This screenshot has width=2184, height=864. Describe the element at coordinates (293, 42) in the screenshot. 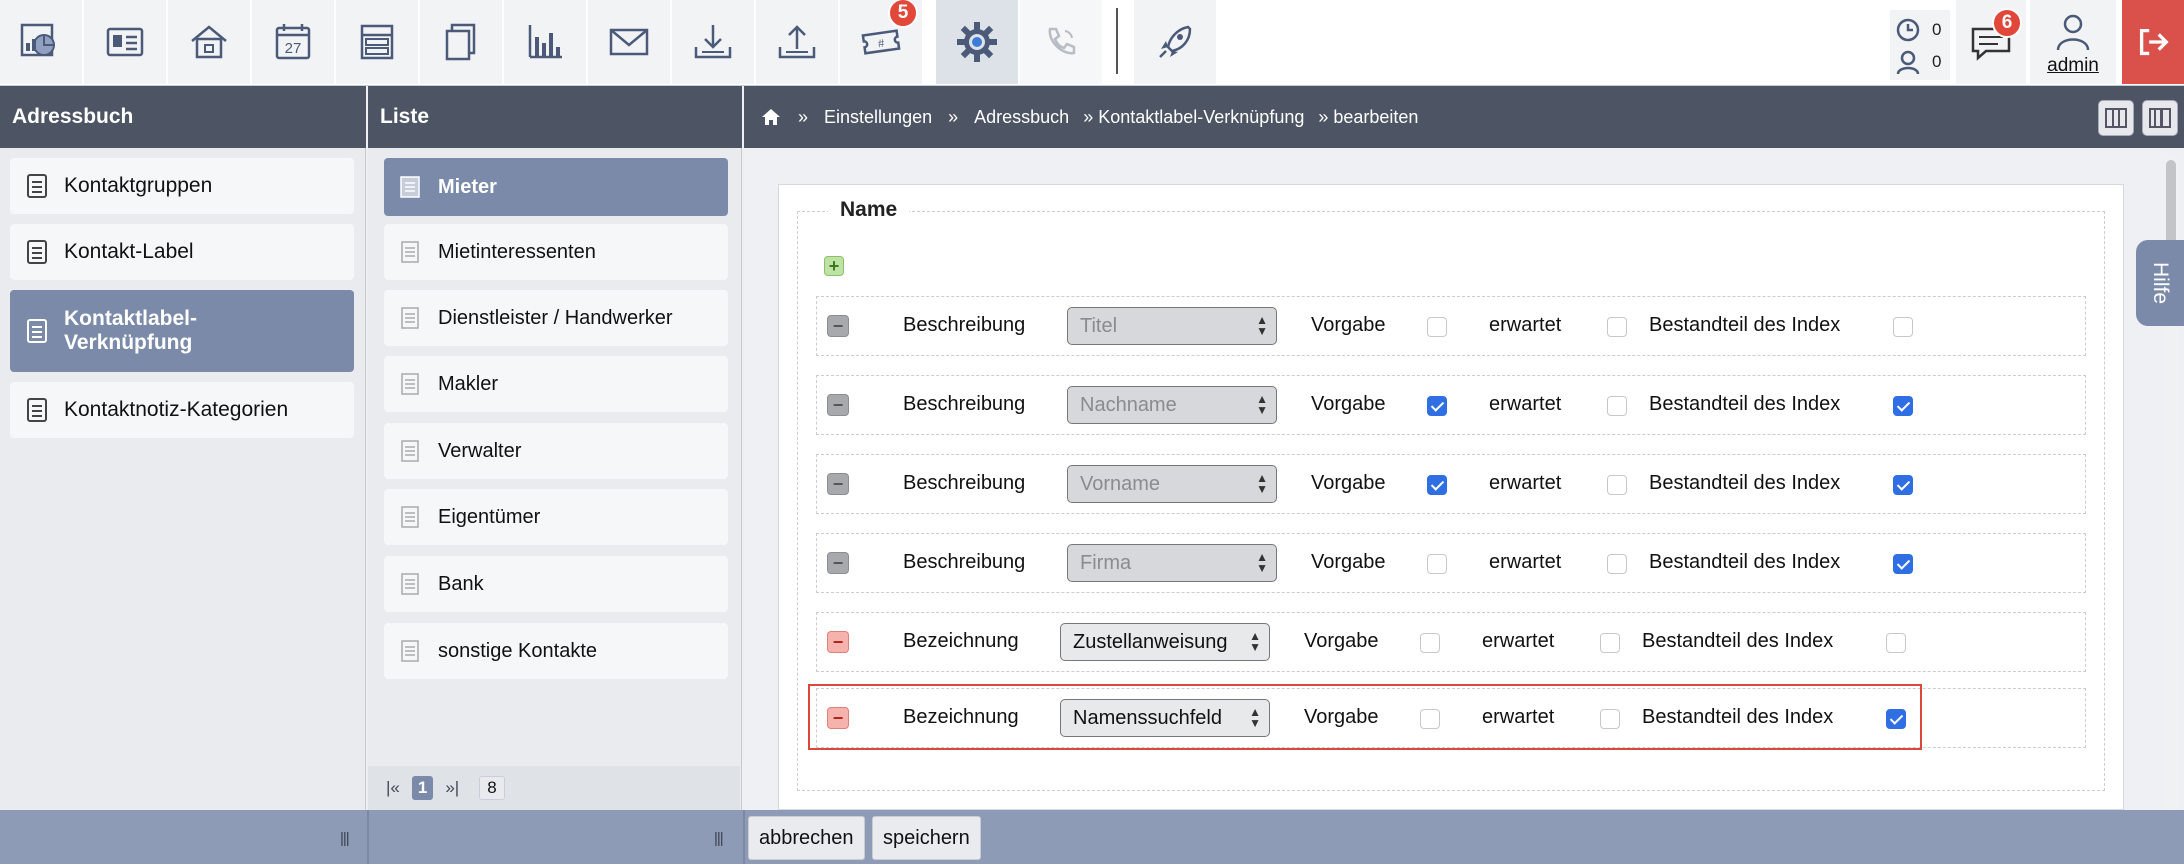

I see `calendar-button: 27` at that location.